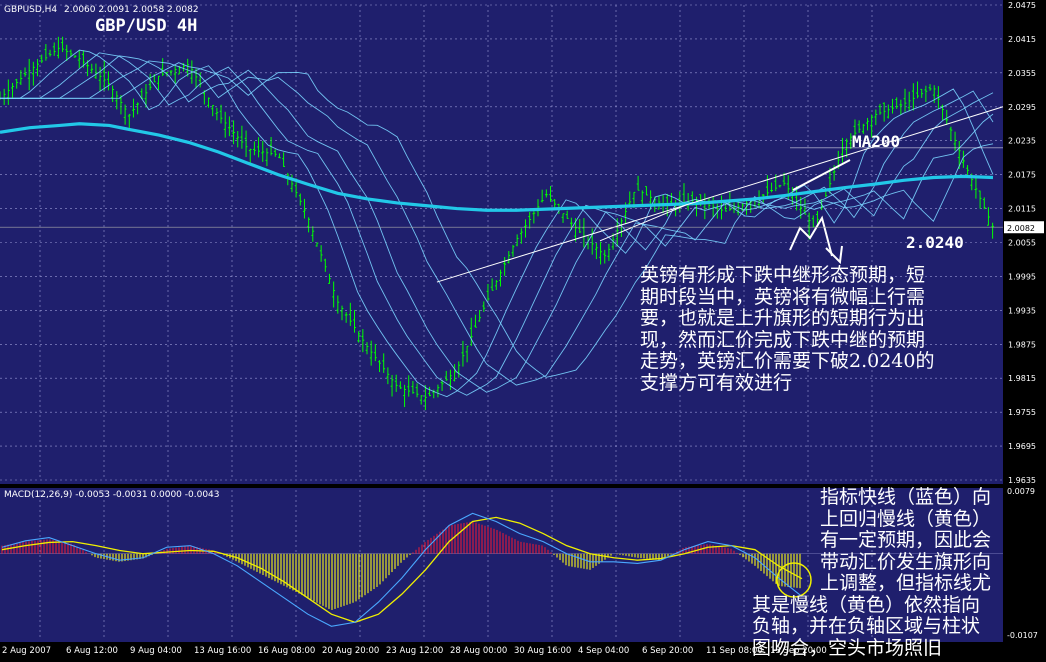  Describe the element at coordinates (1022, 310) in the screenshot. I see `y-tick-label: 1.9935` at that location.